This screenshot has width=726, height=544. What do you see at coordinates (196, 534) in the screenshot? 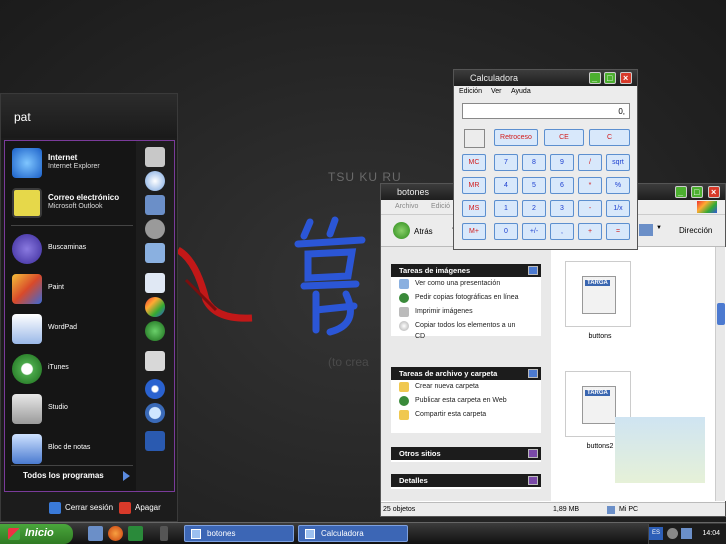
I see `folder-icon` at bounding box center [196, 534].